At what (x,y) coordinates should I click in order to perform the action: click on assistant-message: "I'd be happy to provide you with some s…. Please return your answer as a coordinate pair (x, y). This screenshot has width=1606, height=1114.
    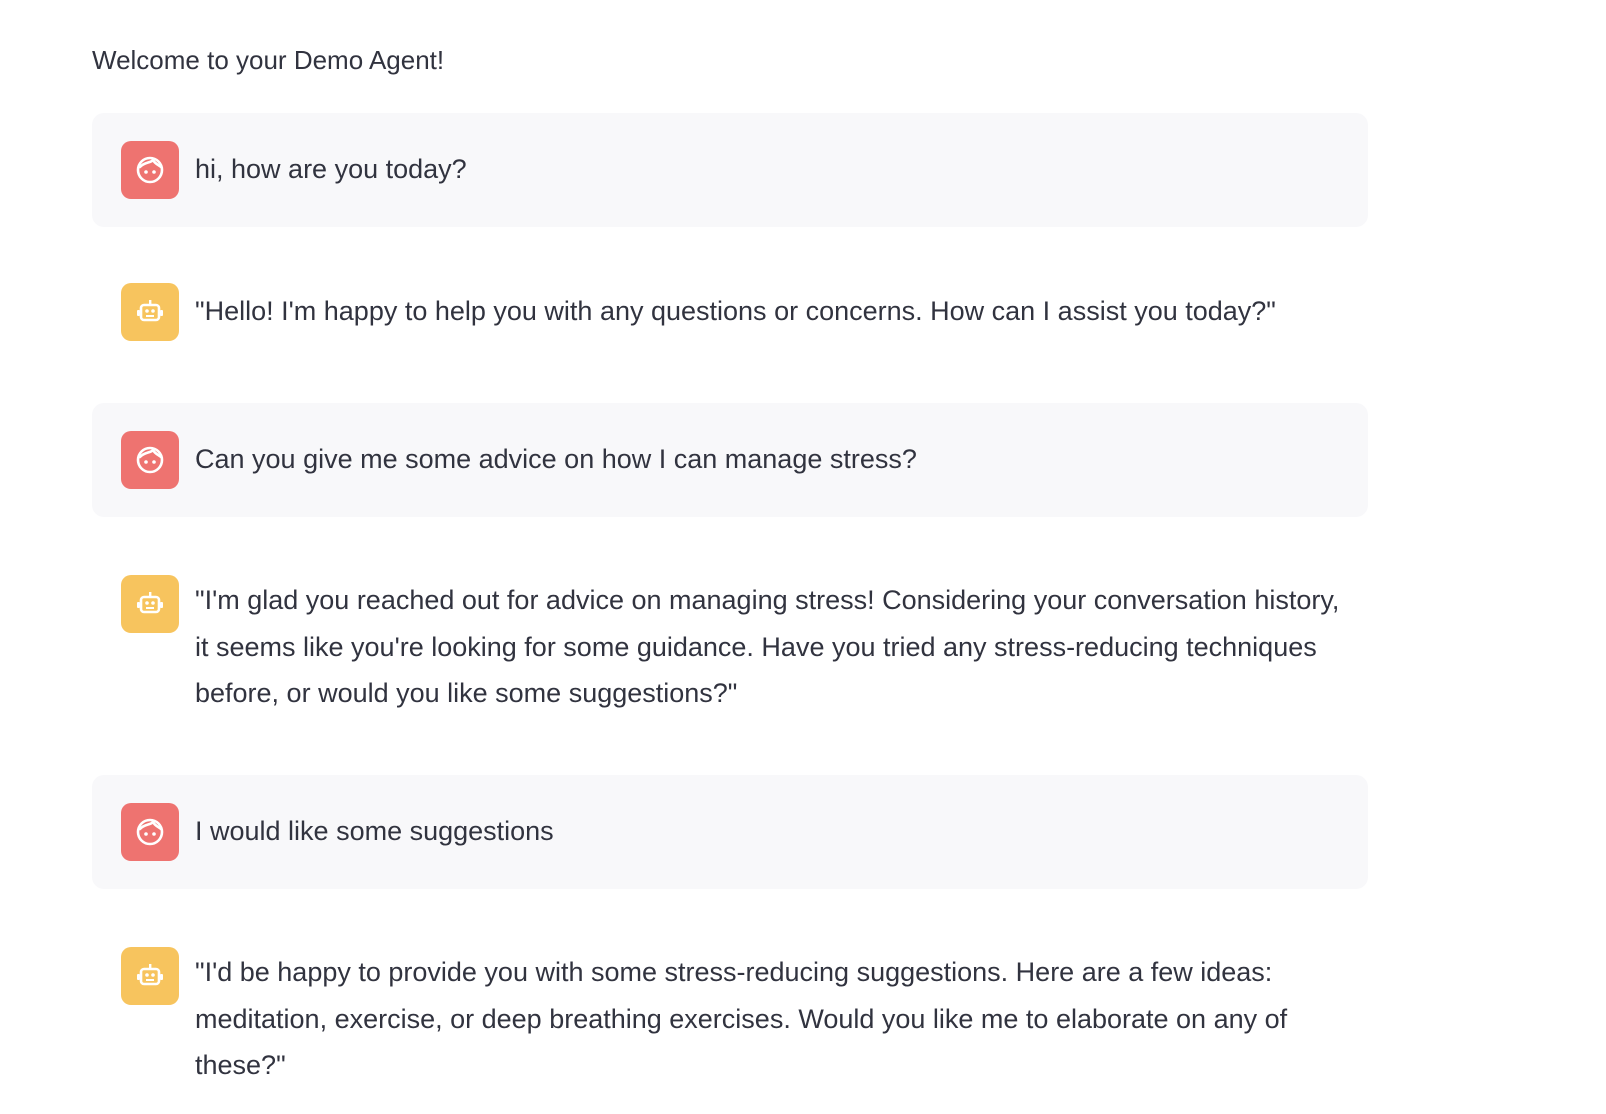
    Looking at the image, I should click on (730, 1008).